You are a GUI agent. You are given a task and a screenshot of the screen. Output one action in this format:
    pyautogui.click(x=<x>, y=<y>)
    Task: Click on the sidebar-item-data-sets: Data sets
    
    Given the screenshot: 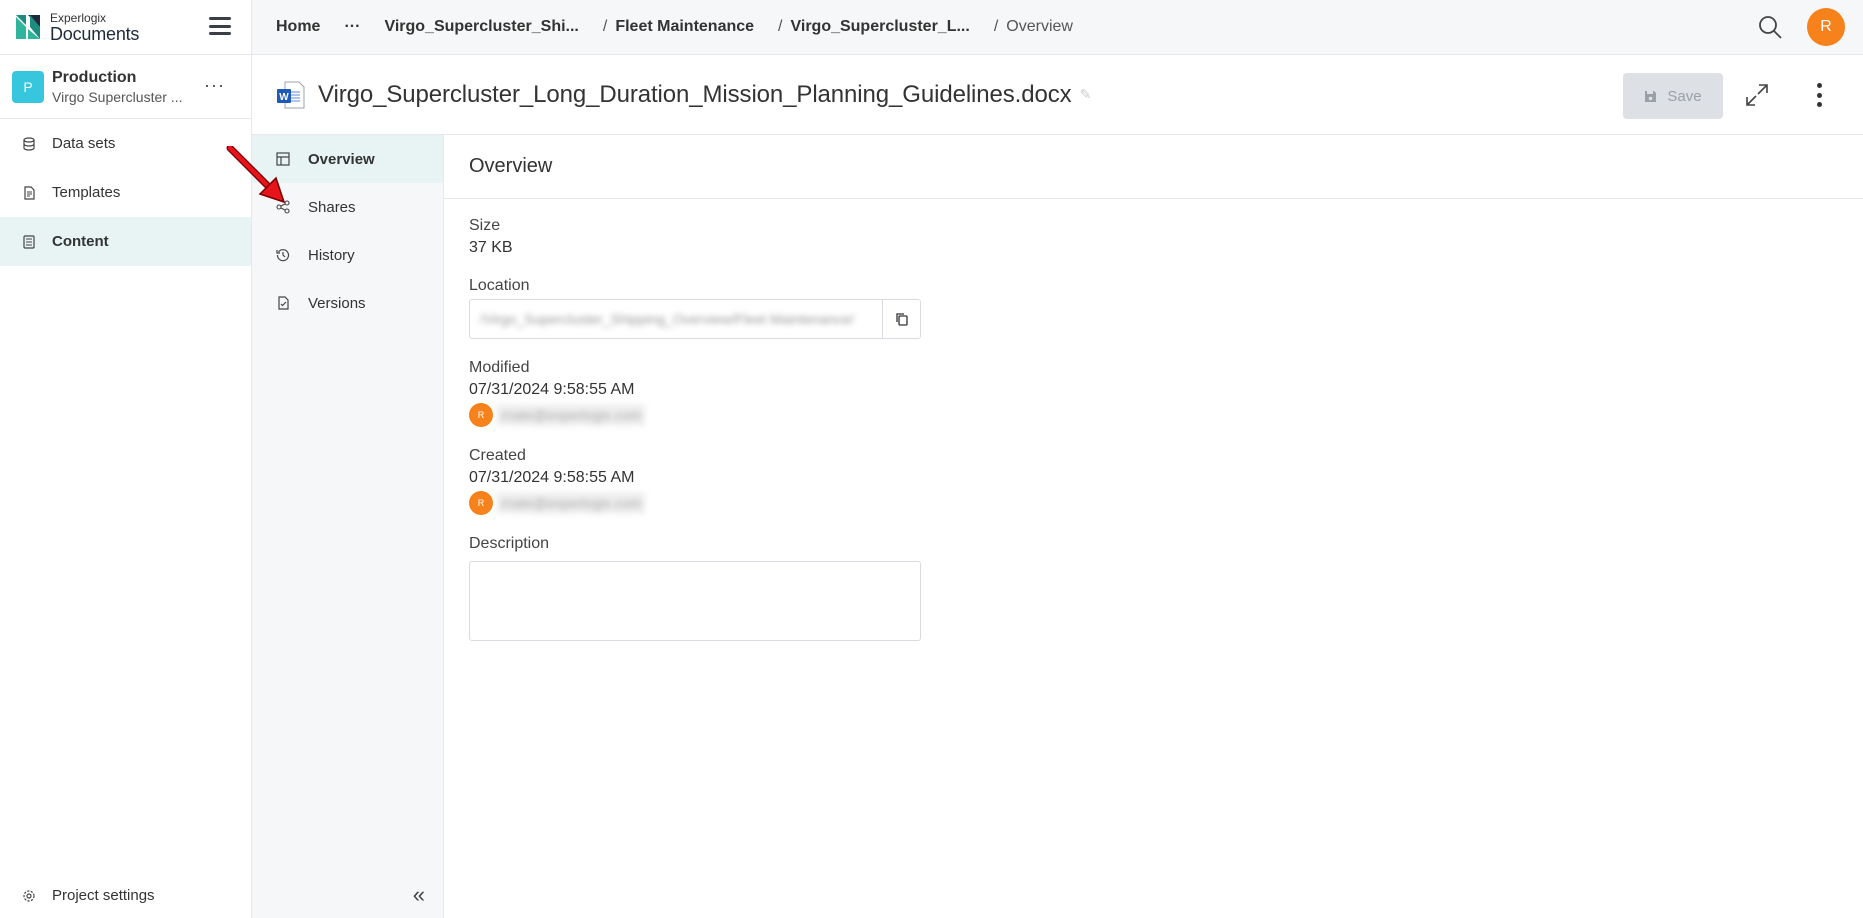 What is the action you would take?
    pyautogui.click(x=125, y=143)
    